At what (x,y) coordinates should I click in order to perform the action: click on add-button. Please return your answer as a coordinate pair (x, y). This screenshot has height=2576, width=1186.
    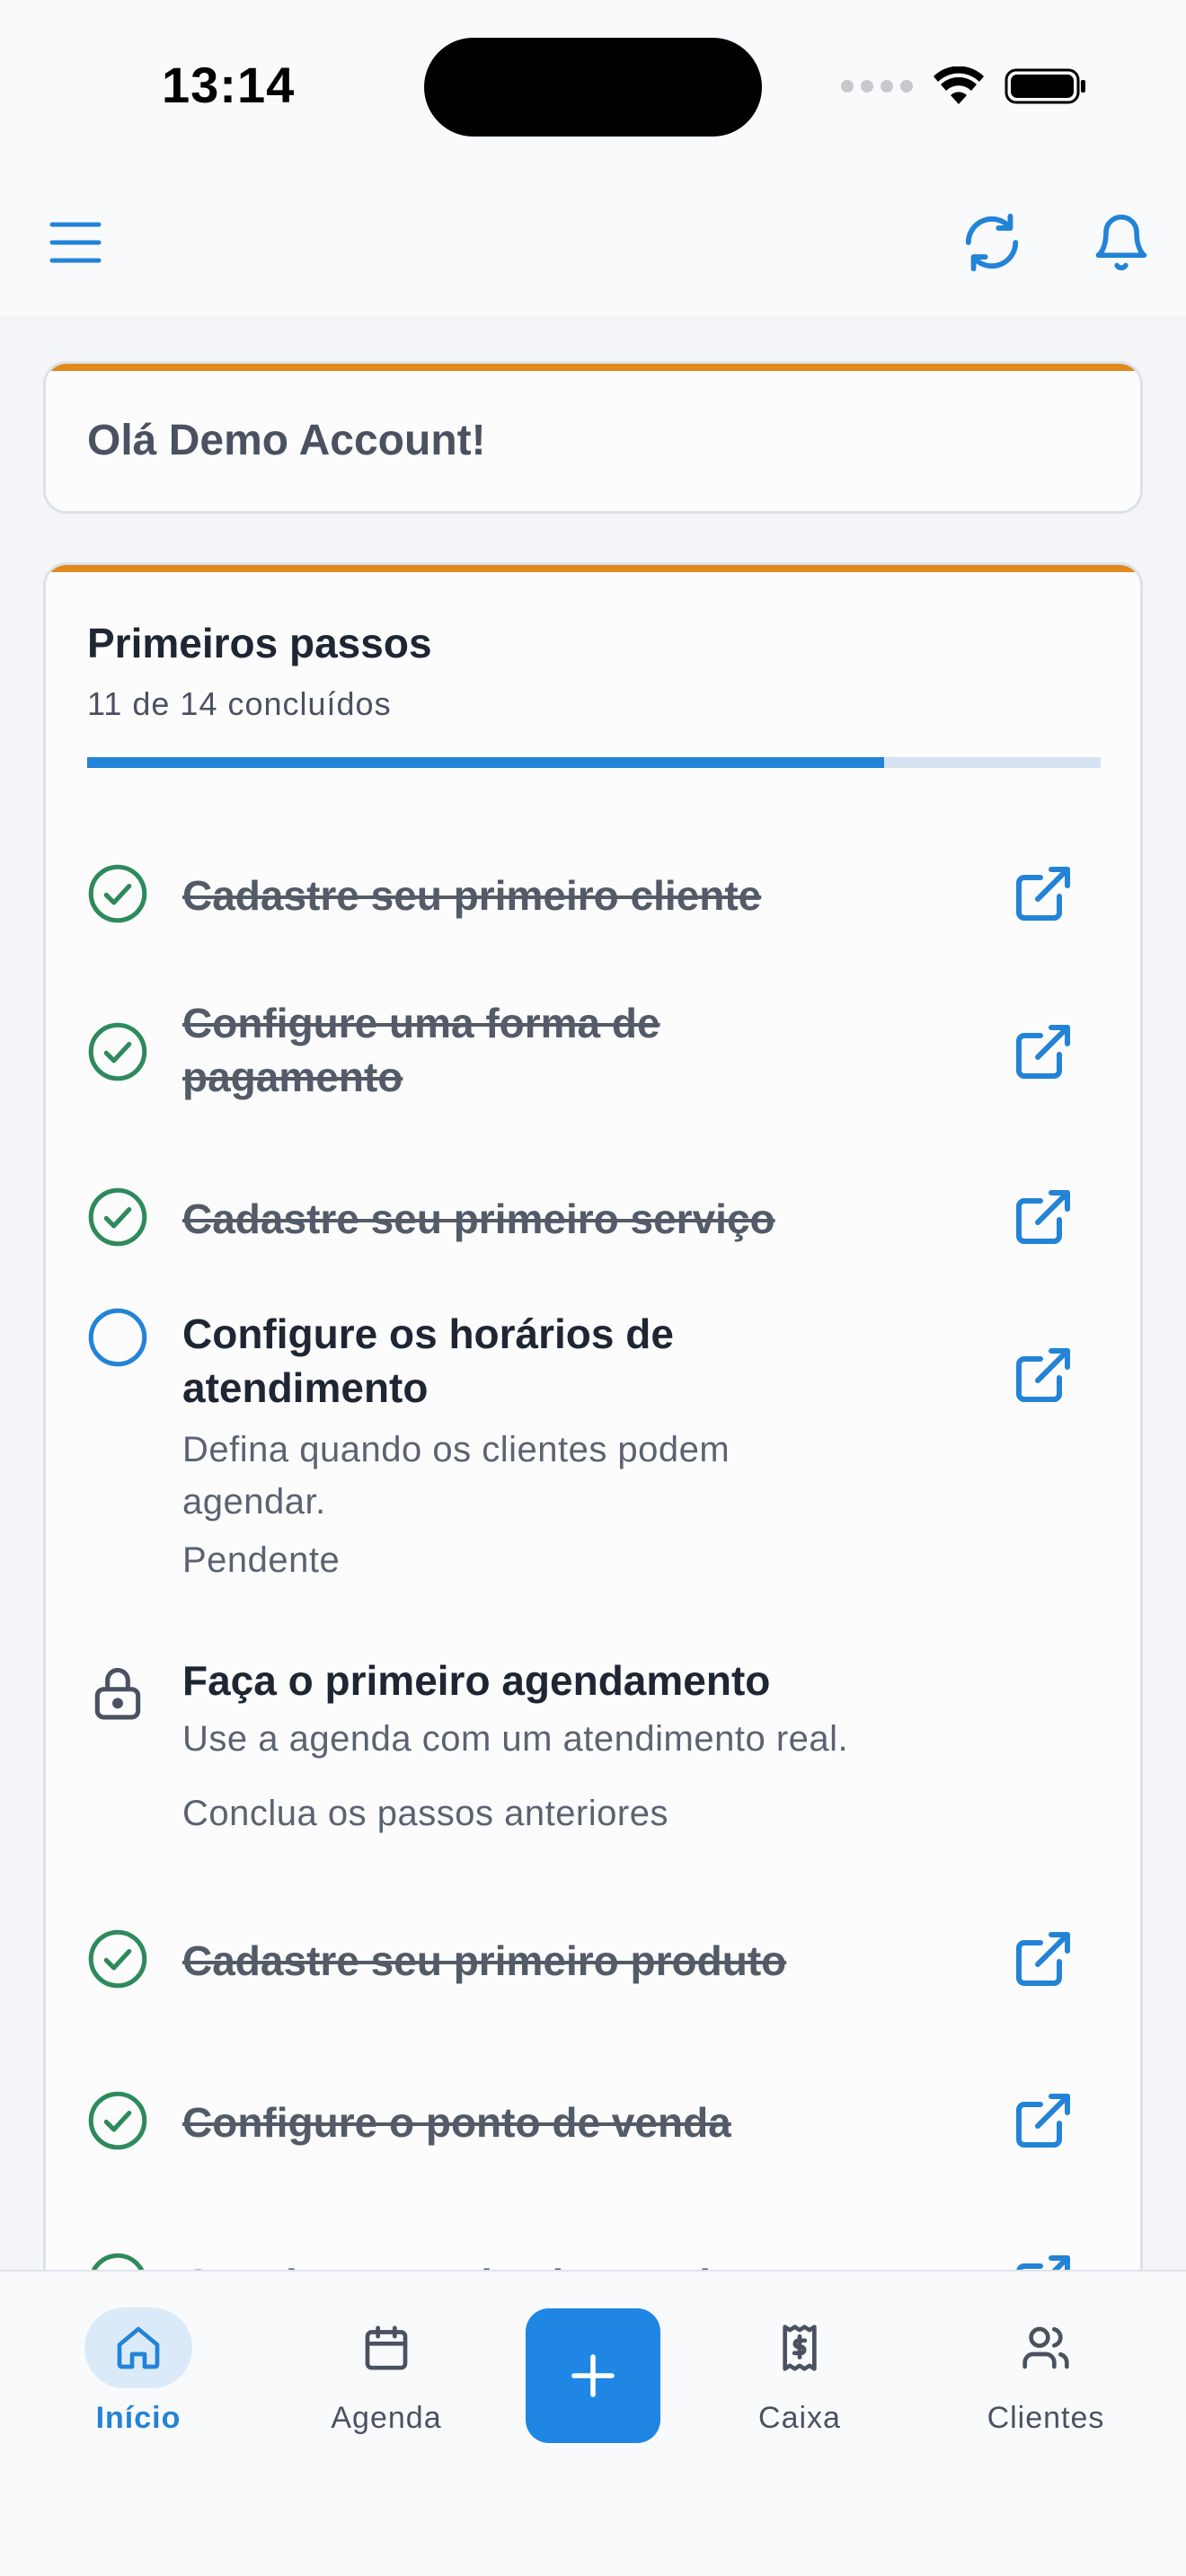
    Looking at the image, I should click on (593, 2375).